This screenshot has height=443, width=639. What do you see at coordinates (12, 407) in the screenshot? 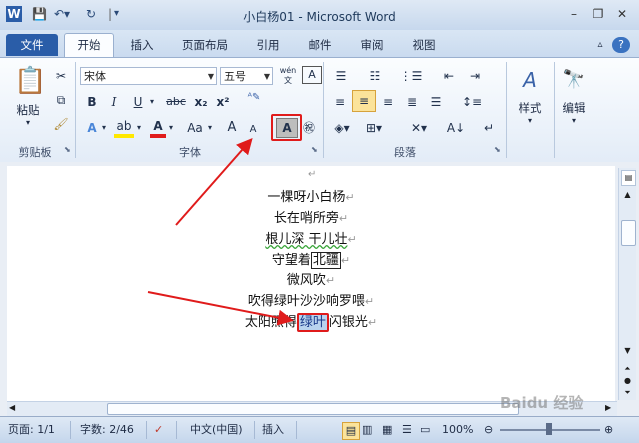
I see `scroll-left-icon: ◀` at bounding box center [12, 407].